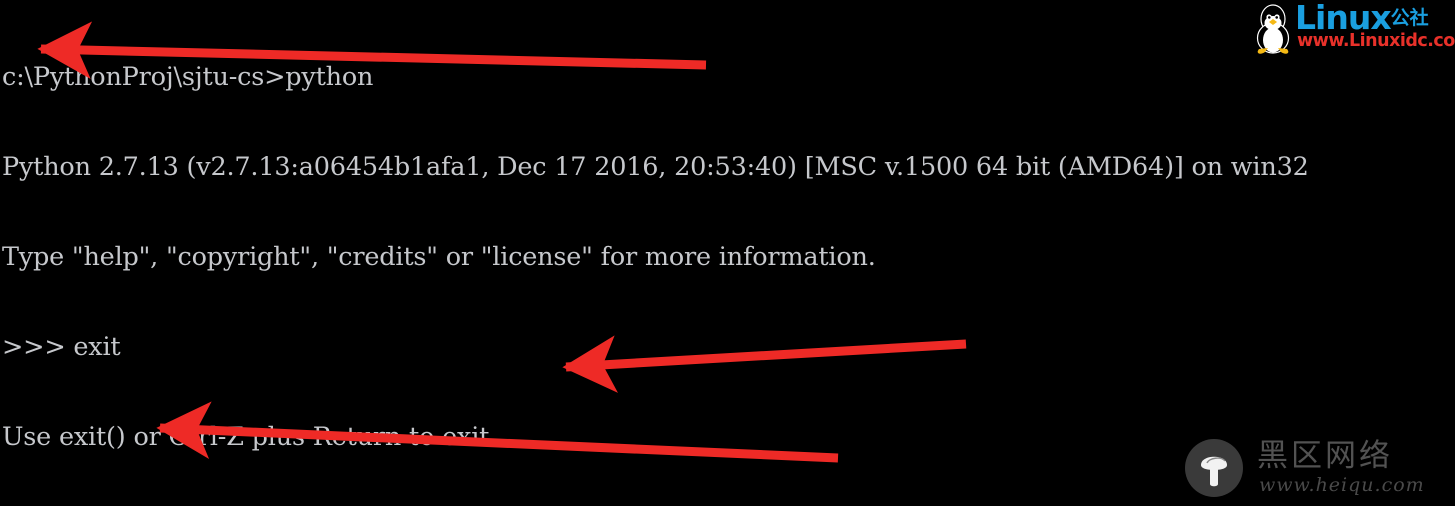  I want to click on terminal-line: c:\PythonProj\sjtu-cs>python, so click(188, 77).